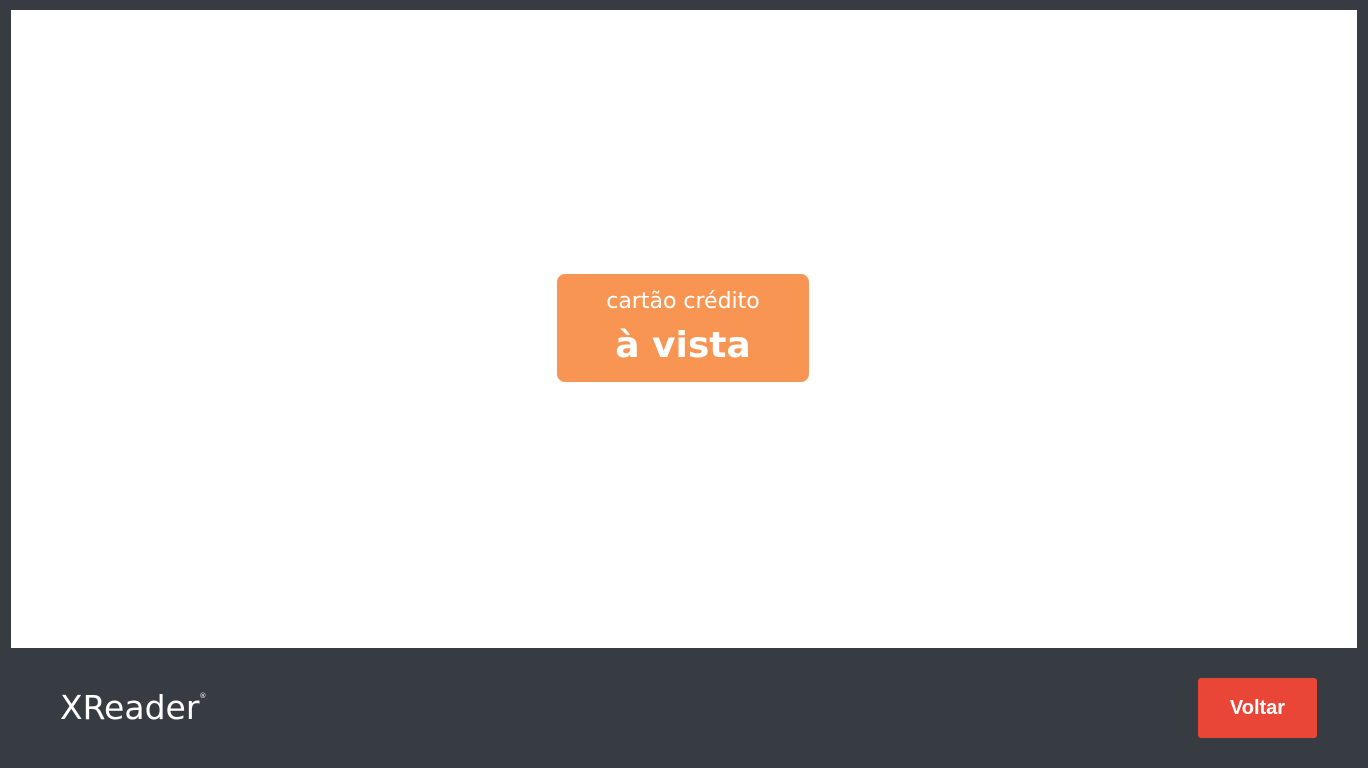 The width and height of the screenshot is (1368, 768). Describe the element at coordinates (683, 301) in the screenshot. I see `option-label-type: cartão crédito` at that location.